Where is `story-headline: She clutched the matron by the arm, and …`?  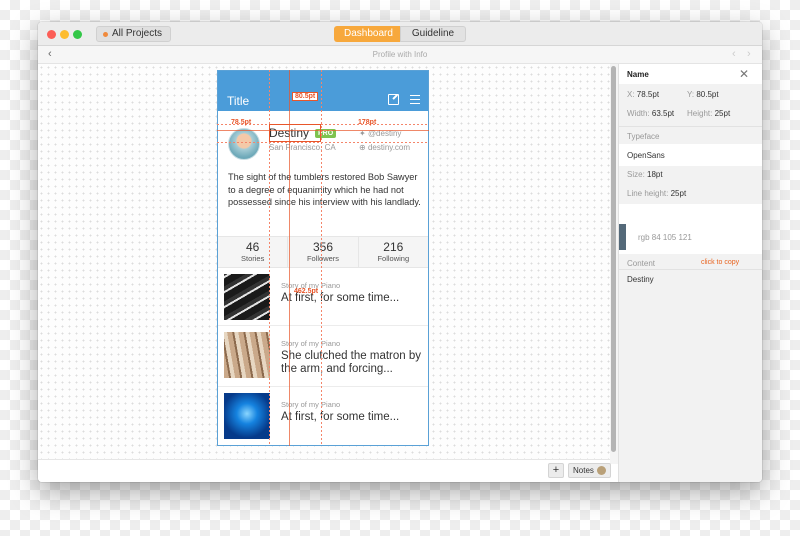
story-headline: She clutched the matron by the arm, and … is located at coordinates (351, 362).